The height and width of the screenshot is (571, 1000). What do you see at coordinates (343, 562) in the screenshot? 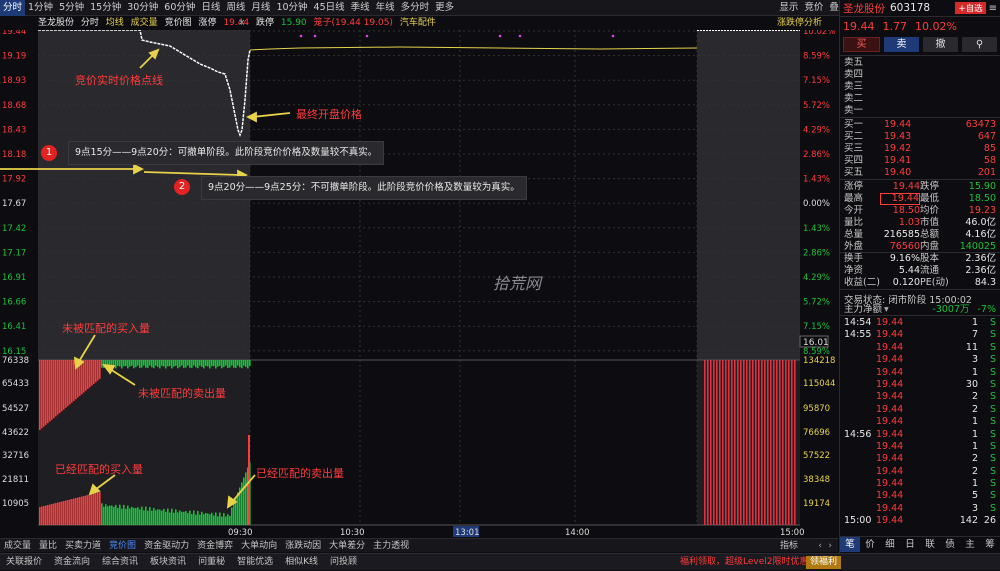
I see `footer-item: 问投顾` at bounding box center [343, 562].